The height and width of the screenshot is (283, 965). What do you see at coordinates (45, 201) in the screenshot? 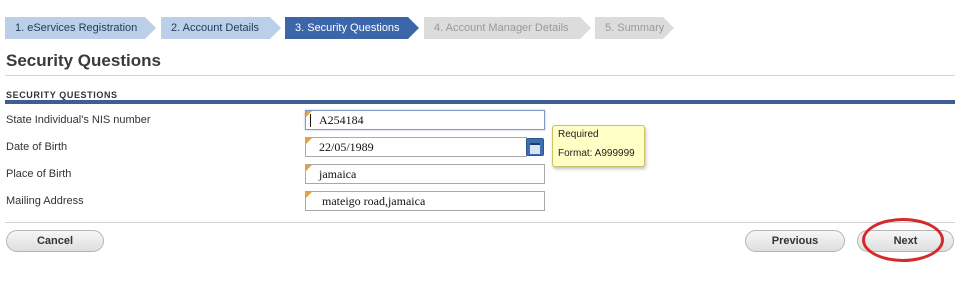
I see `mailing-address-label: Mailing Address` at bounding box center [45, 201].